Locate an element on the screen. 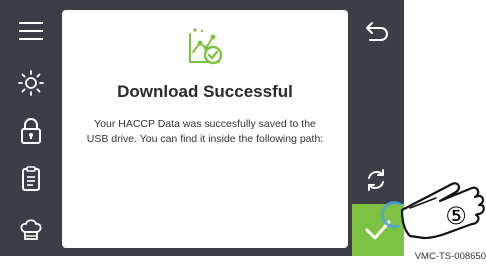 The width and height of the screenshot is (486, 266). back-arrow-icon is located at coordinates (377, 31).